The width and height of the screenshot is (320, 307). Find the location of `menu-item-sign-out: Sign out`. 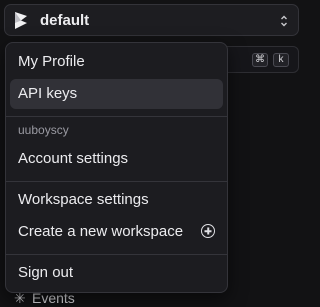

menu-item-sign-out: Sign out is located at coordinates (116, 273).